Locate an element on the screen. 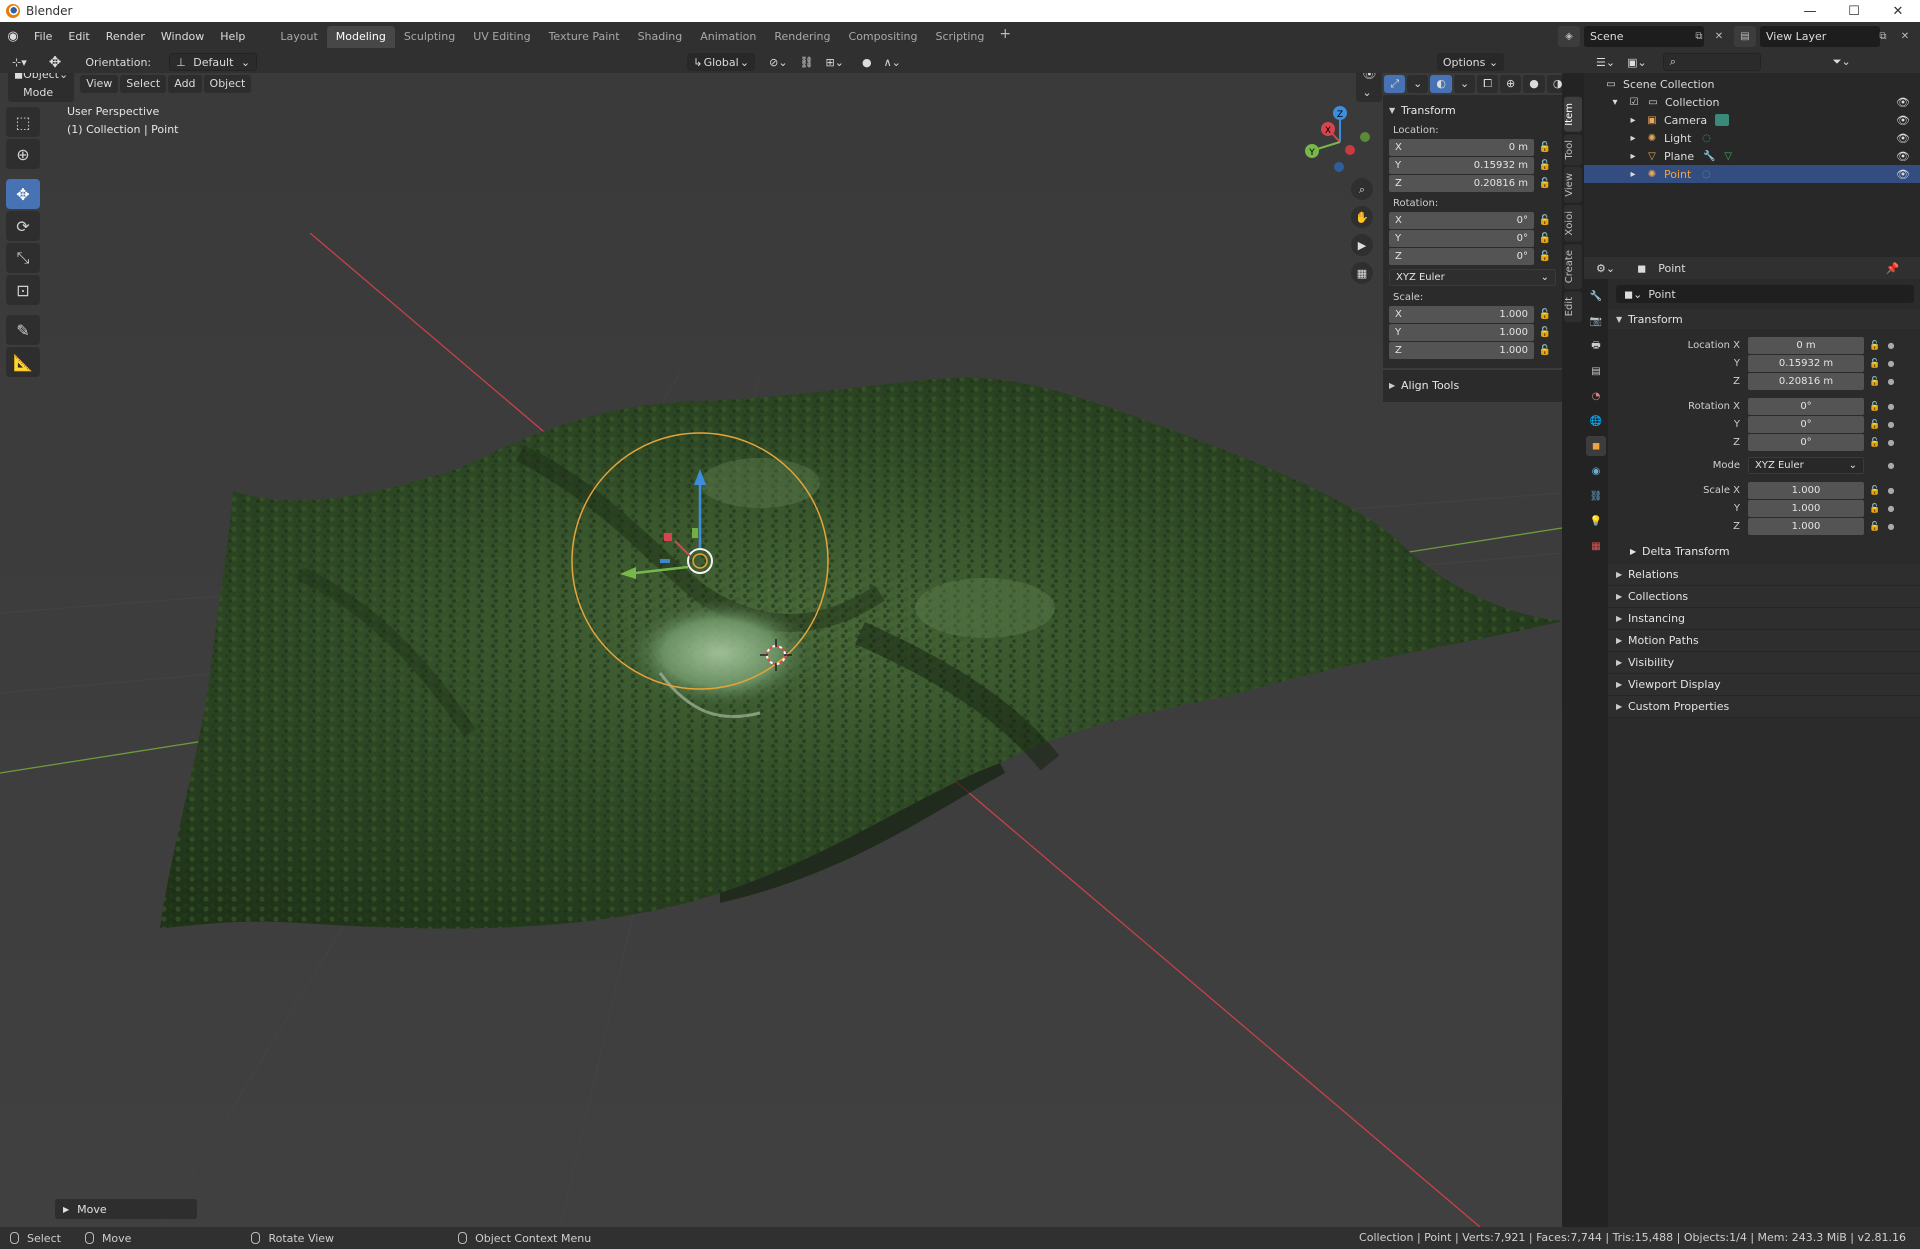 This screenshot has width=1920, height=1249. blender-menu-icon: ◉ is located at coordinates (13, 36).